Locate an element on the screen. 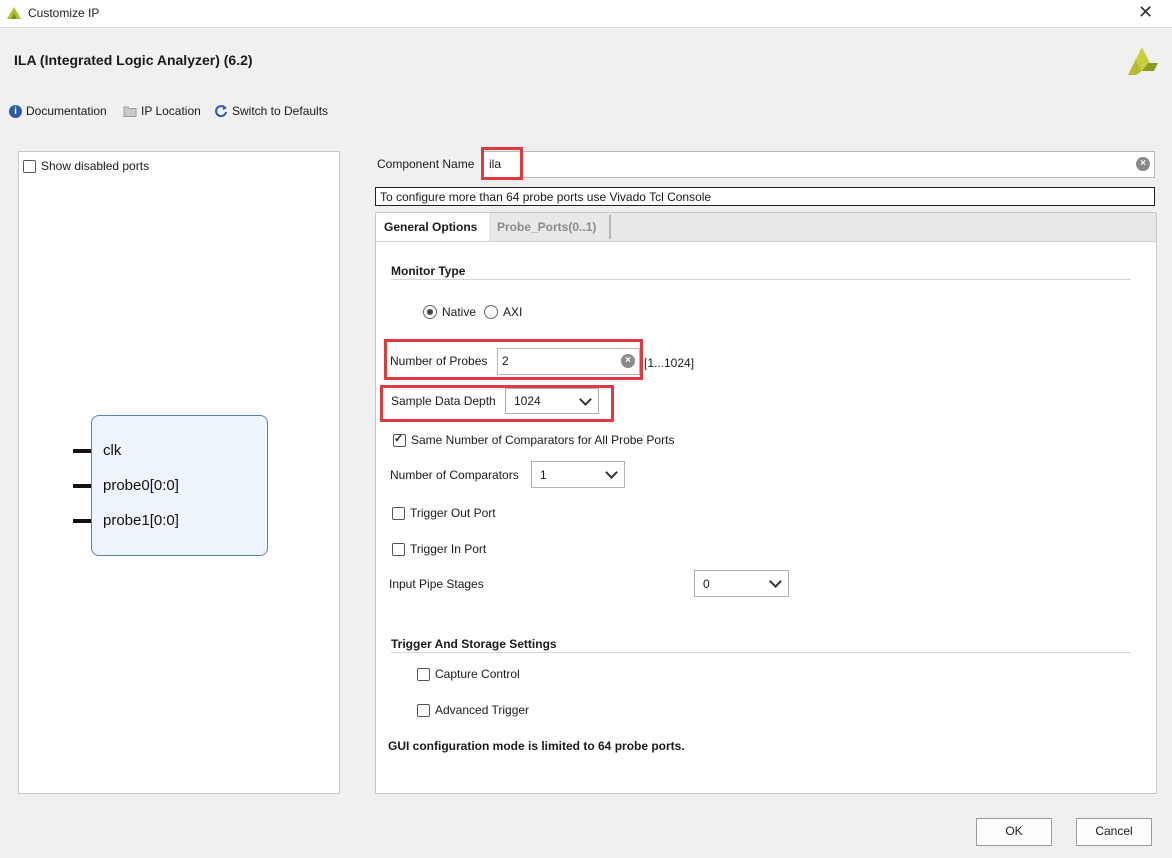 This screenshot has height=858, width=1172. pipe-stages-label: Input Pipe Stages is located at coordinates (436, 584).